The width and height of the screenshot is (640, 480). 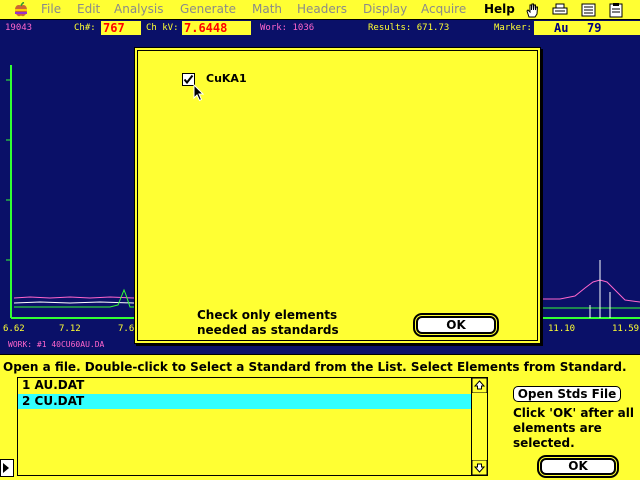 I want to click on x-tick-label: 6.62, so click(x=14, y=329).